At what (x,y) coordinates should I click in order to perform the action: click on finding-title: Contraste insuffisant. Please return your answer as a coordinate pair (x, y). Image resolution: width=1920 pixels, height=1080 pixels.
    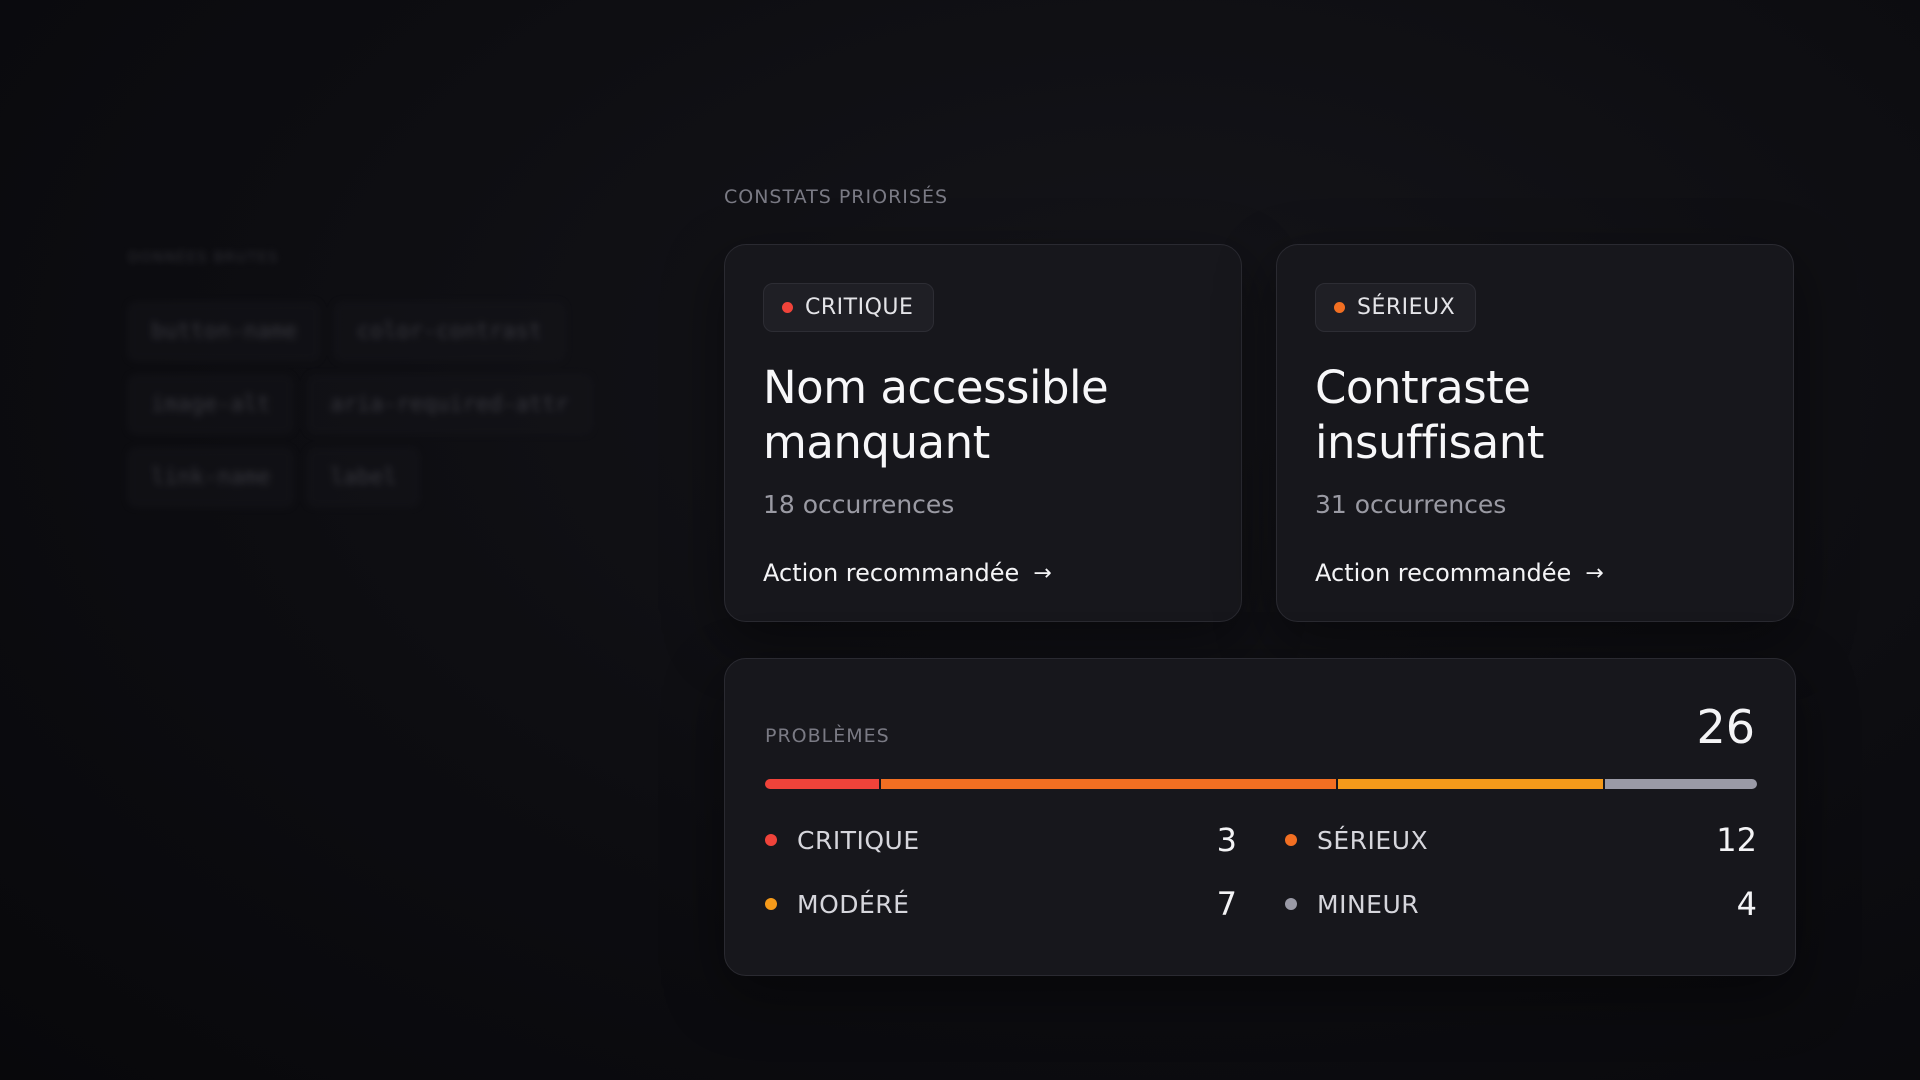
    Looking at the image, I should click on (1429, 415).